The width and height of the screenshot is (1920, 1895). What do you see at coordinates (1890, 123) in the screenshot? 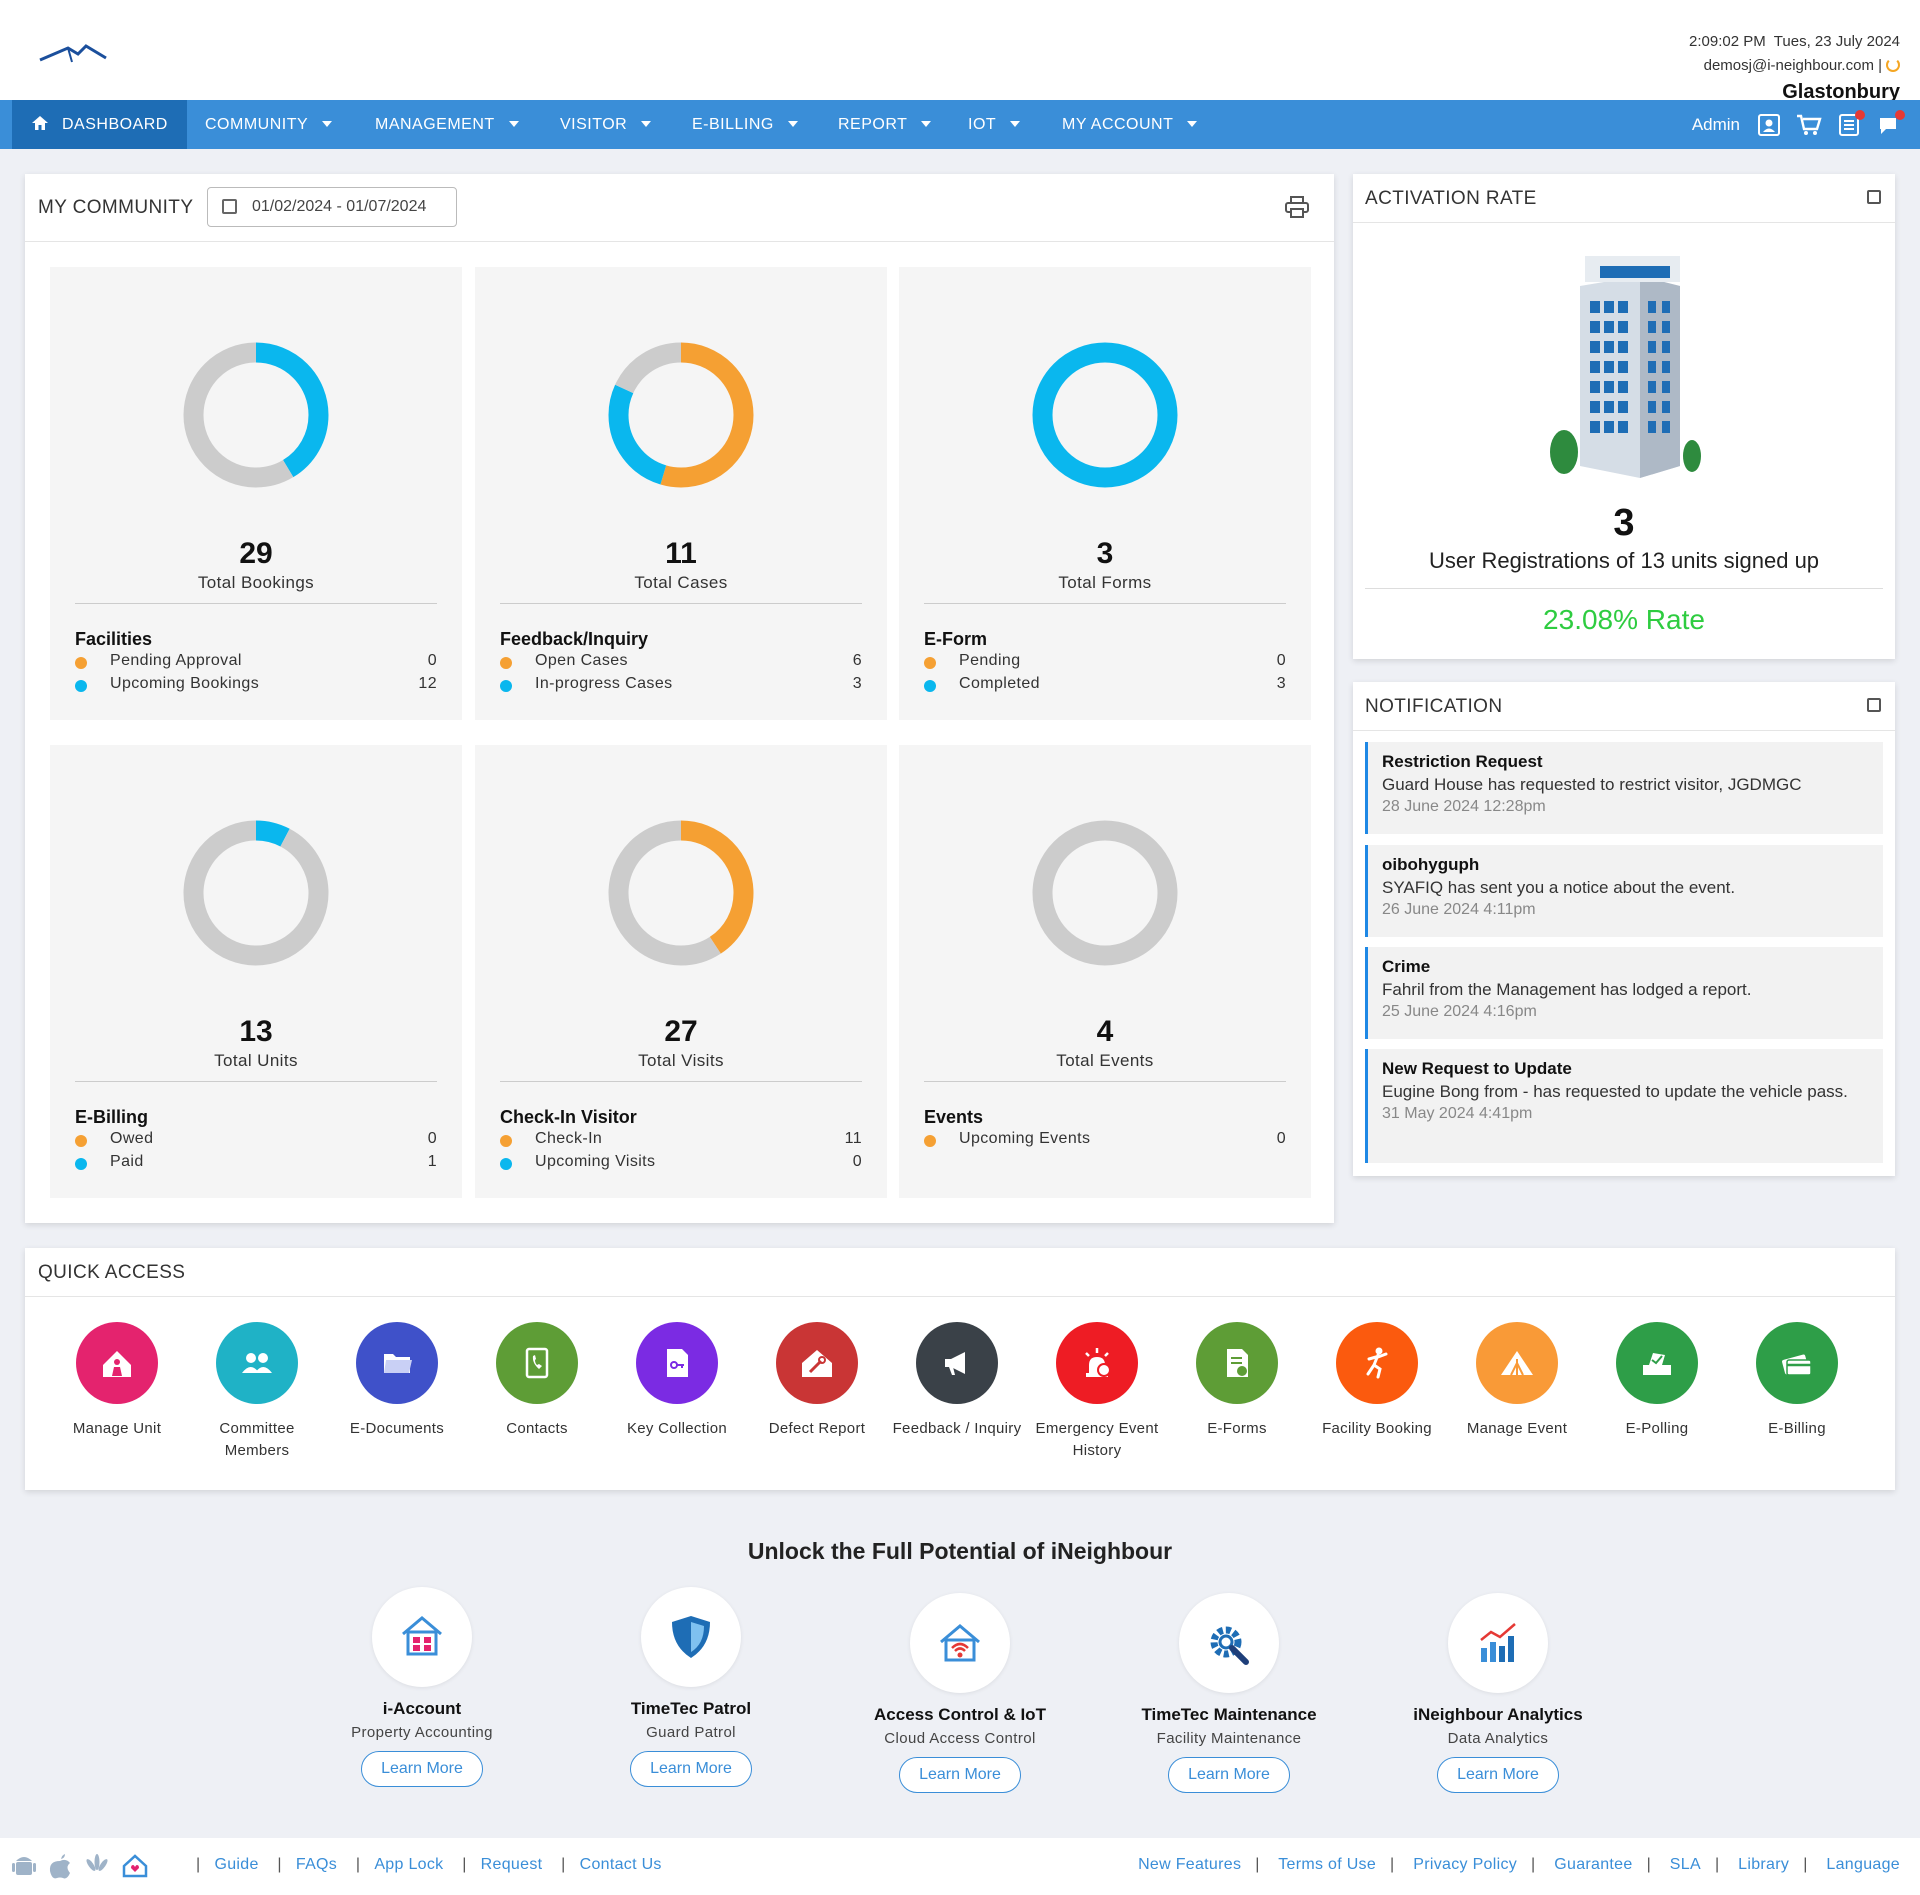
I see `chat-bell-icon` at bounding box center [1890, 123].